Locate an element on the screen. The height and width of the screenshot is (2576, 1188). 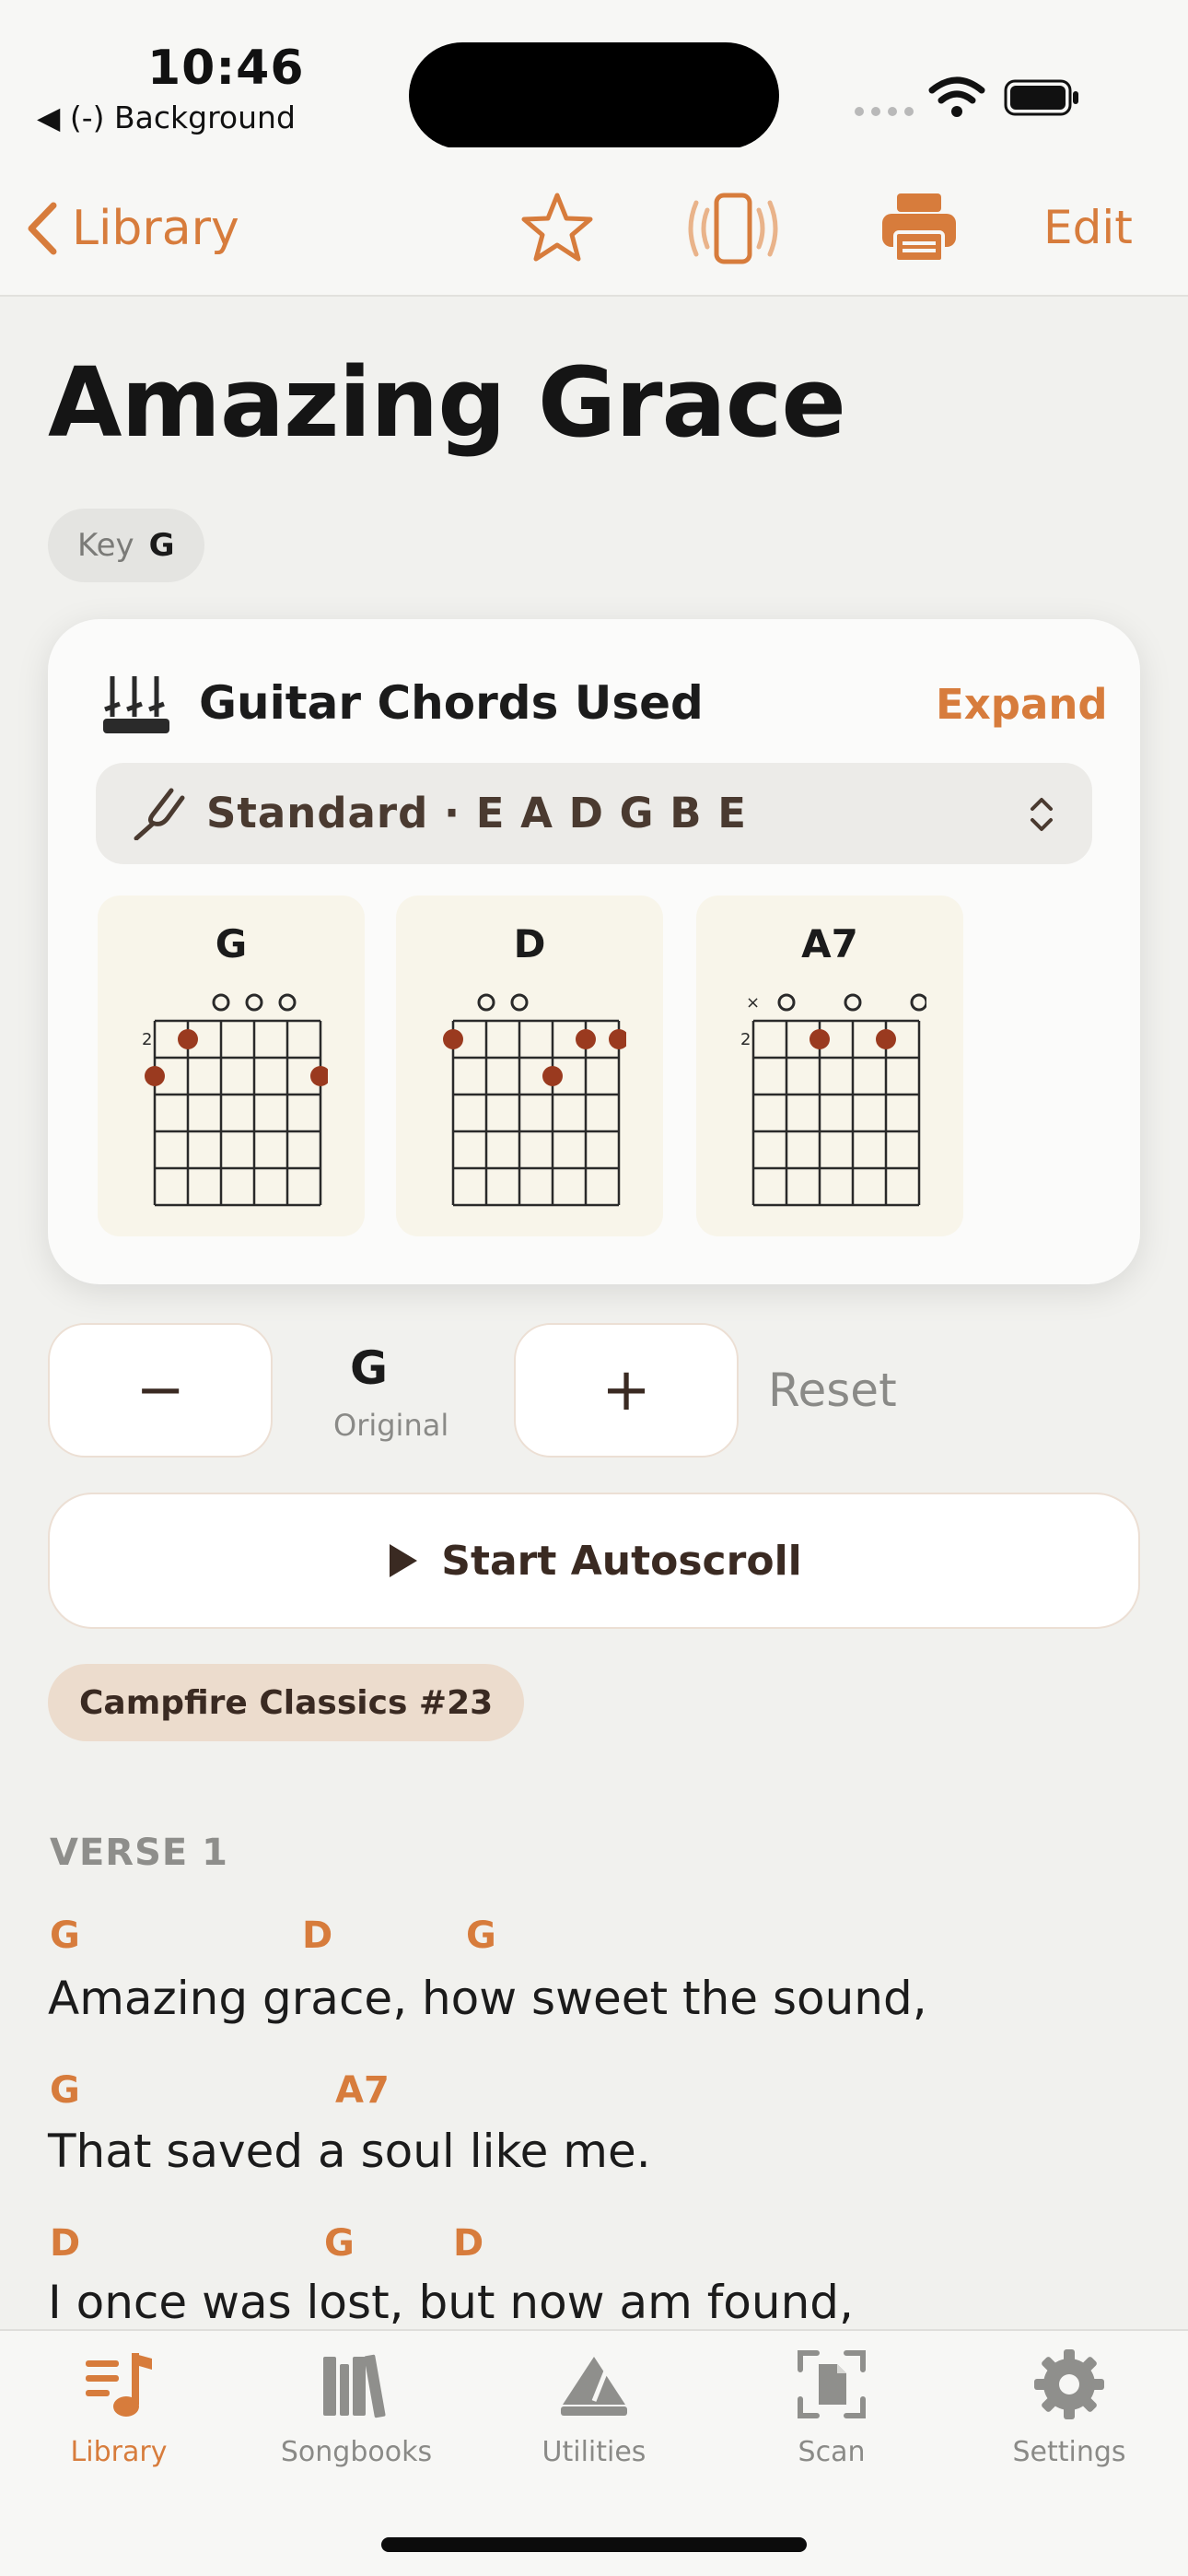
expand-button: Expand is located at coordinates (1022, 704).